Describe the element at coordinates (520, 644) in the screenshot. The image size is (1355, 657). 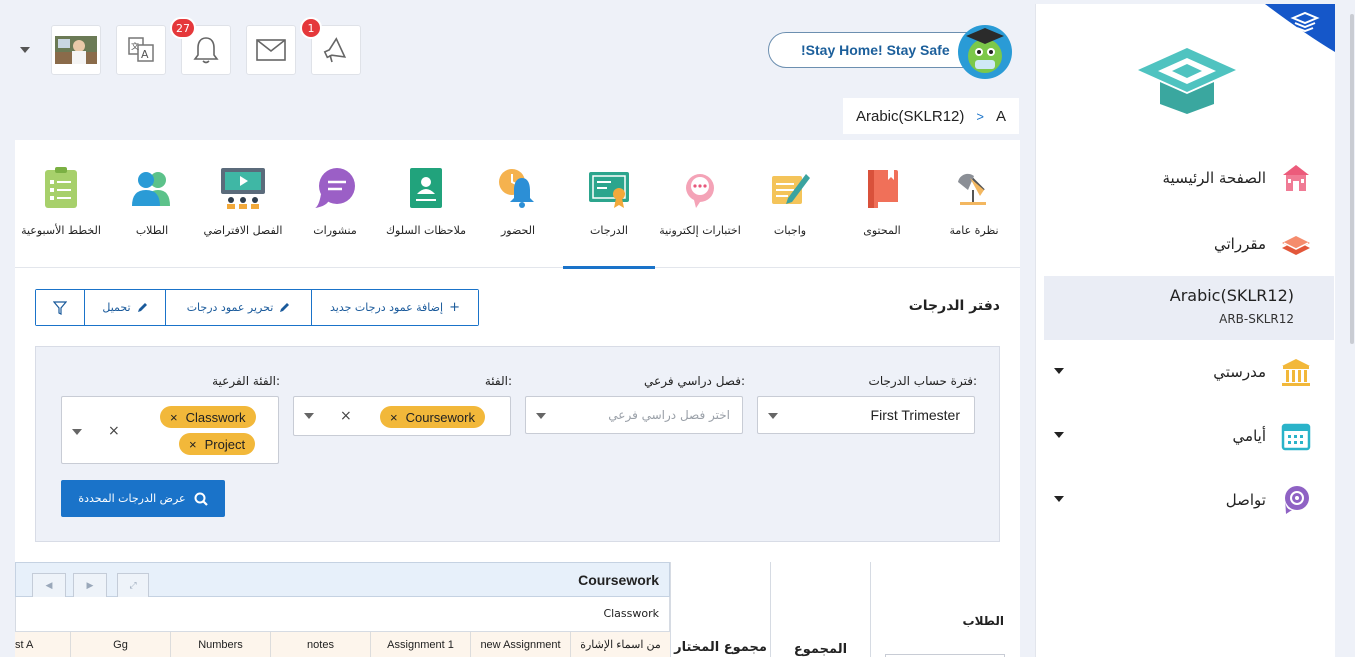
I see `column-header: new Assignment` at that location.